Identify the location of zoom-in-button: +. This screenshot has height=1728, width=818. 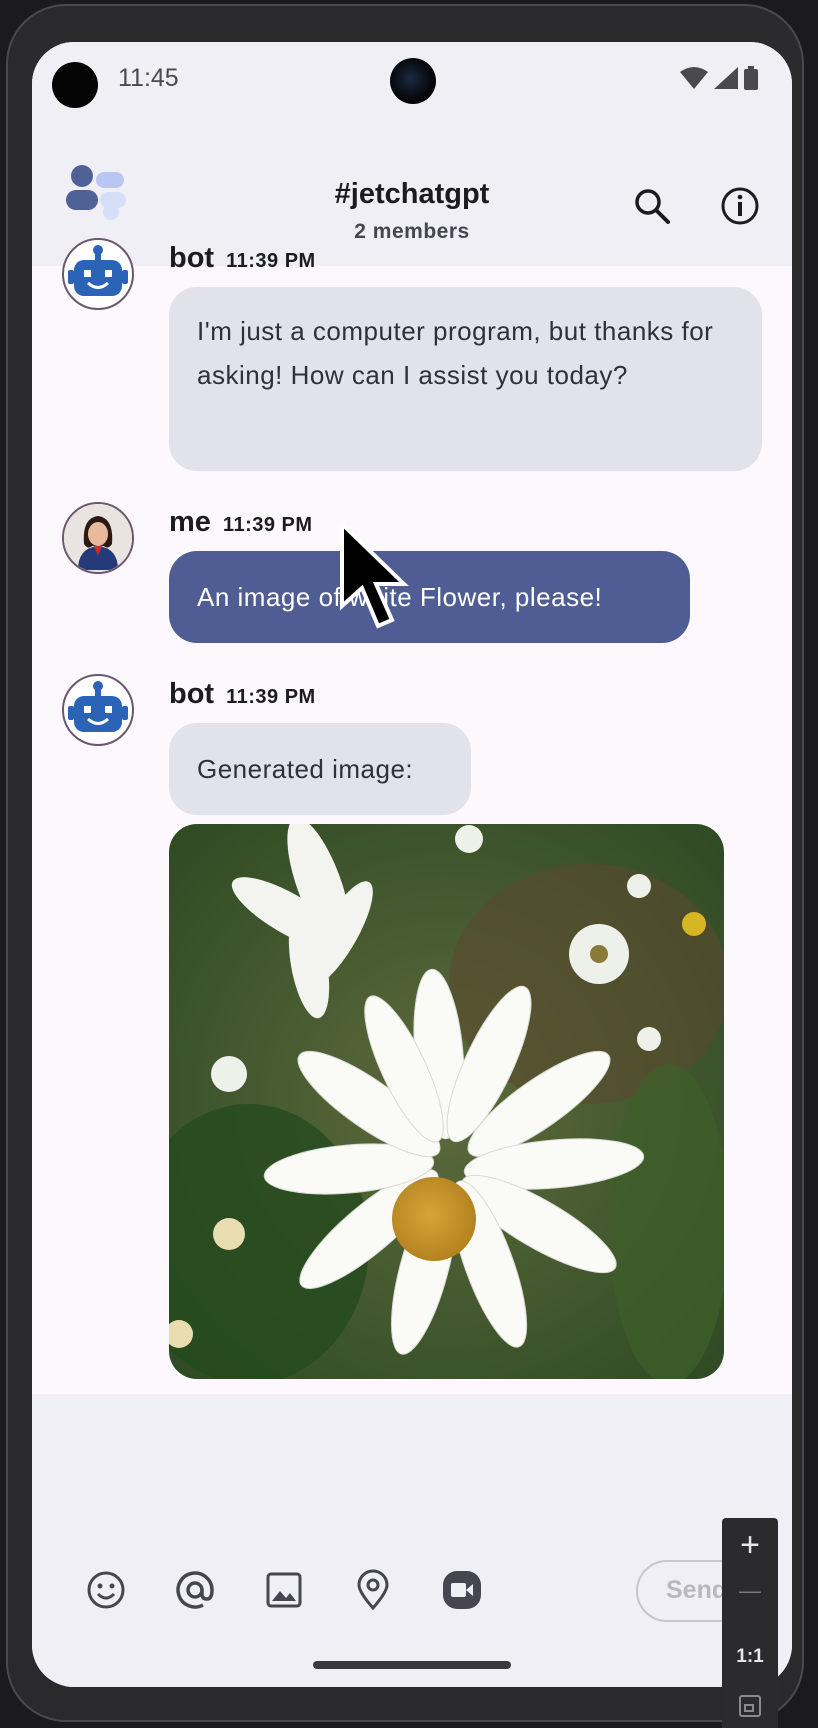
(750, 1545).